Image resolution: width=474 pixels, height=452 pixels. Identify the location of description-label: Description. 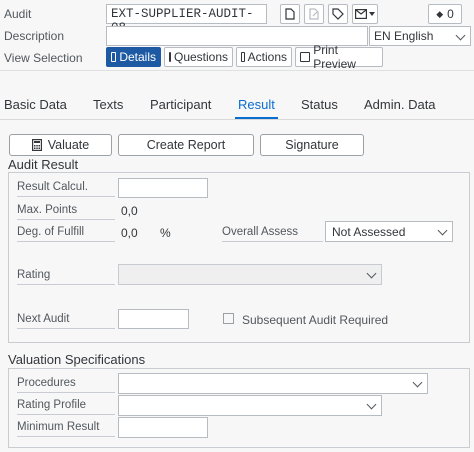
(34, 36).